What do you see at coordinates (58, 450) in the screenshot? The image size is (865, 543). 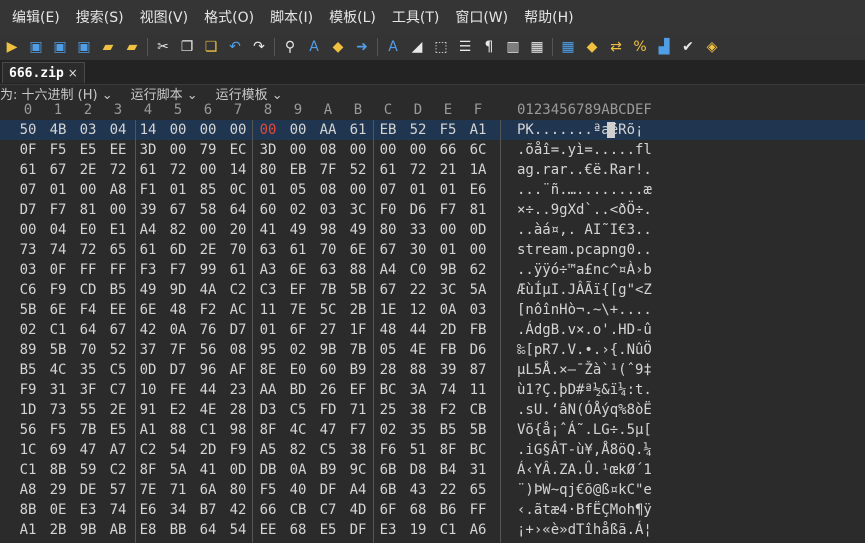 I see `hex-byte: 69` at bounding box center [58, 450].